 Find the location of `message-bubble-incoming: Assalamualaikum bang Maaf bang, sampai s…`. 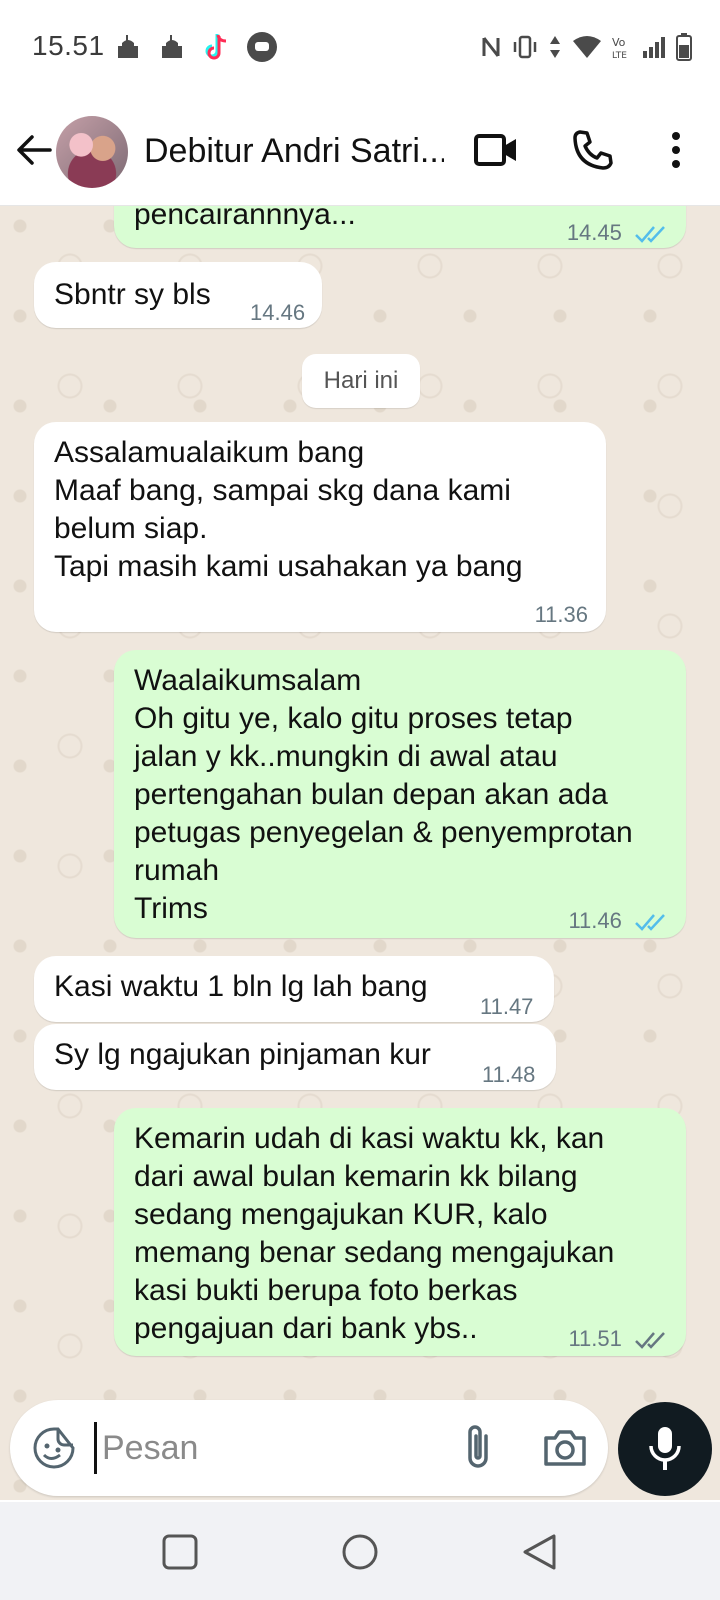

message-bubble-incoming: Assalamualaikum bang Maaf bang, sampai s… is located at coordinates (320, 527).